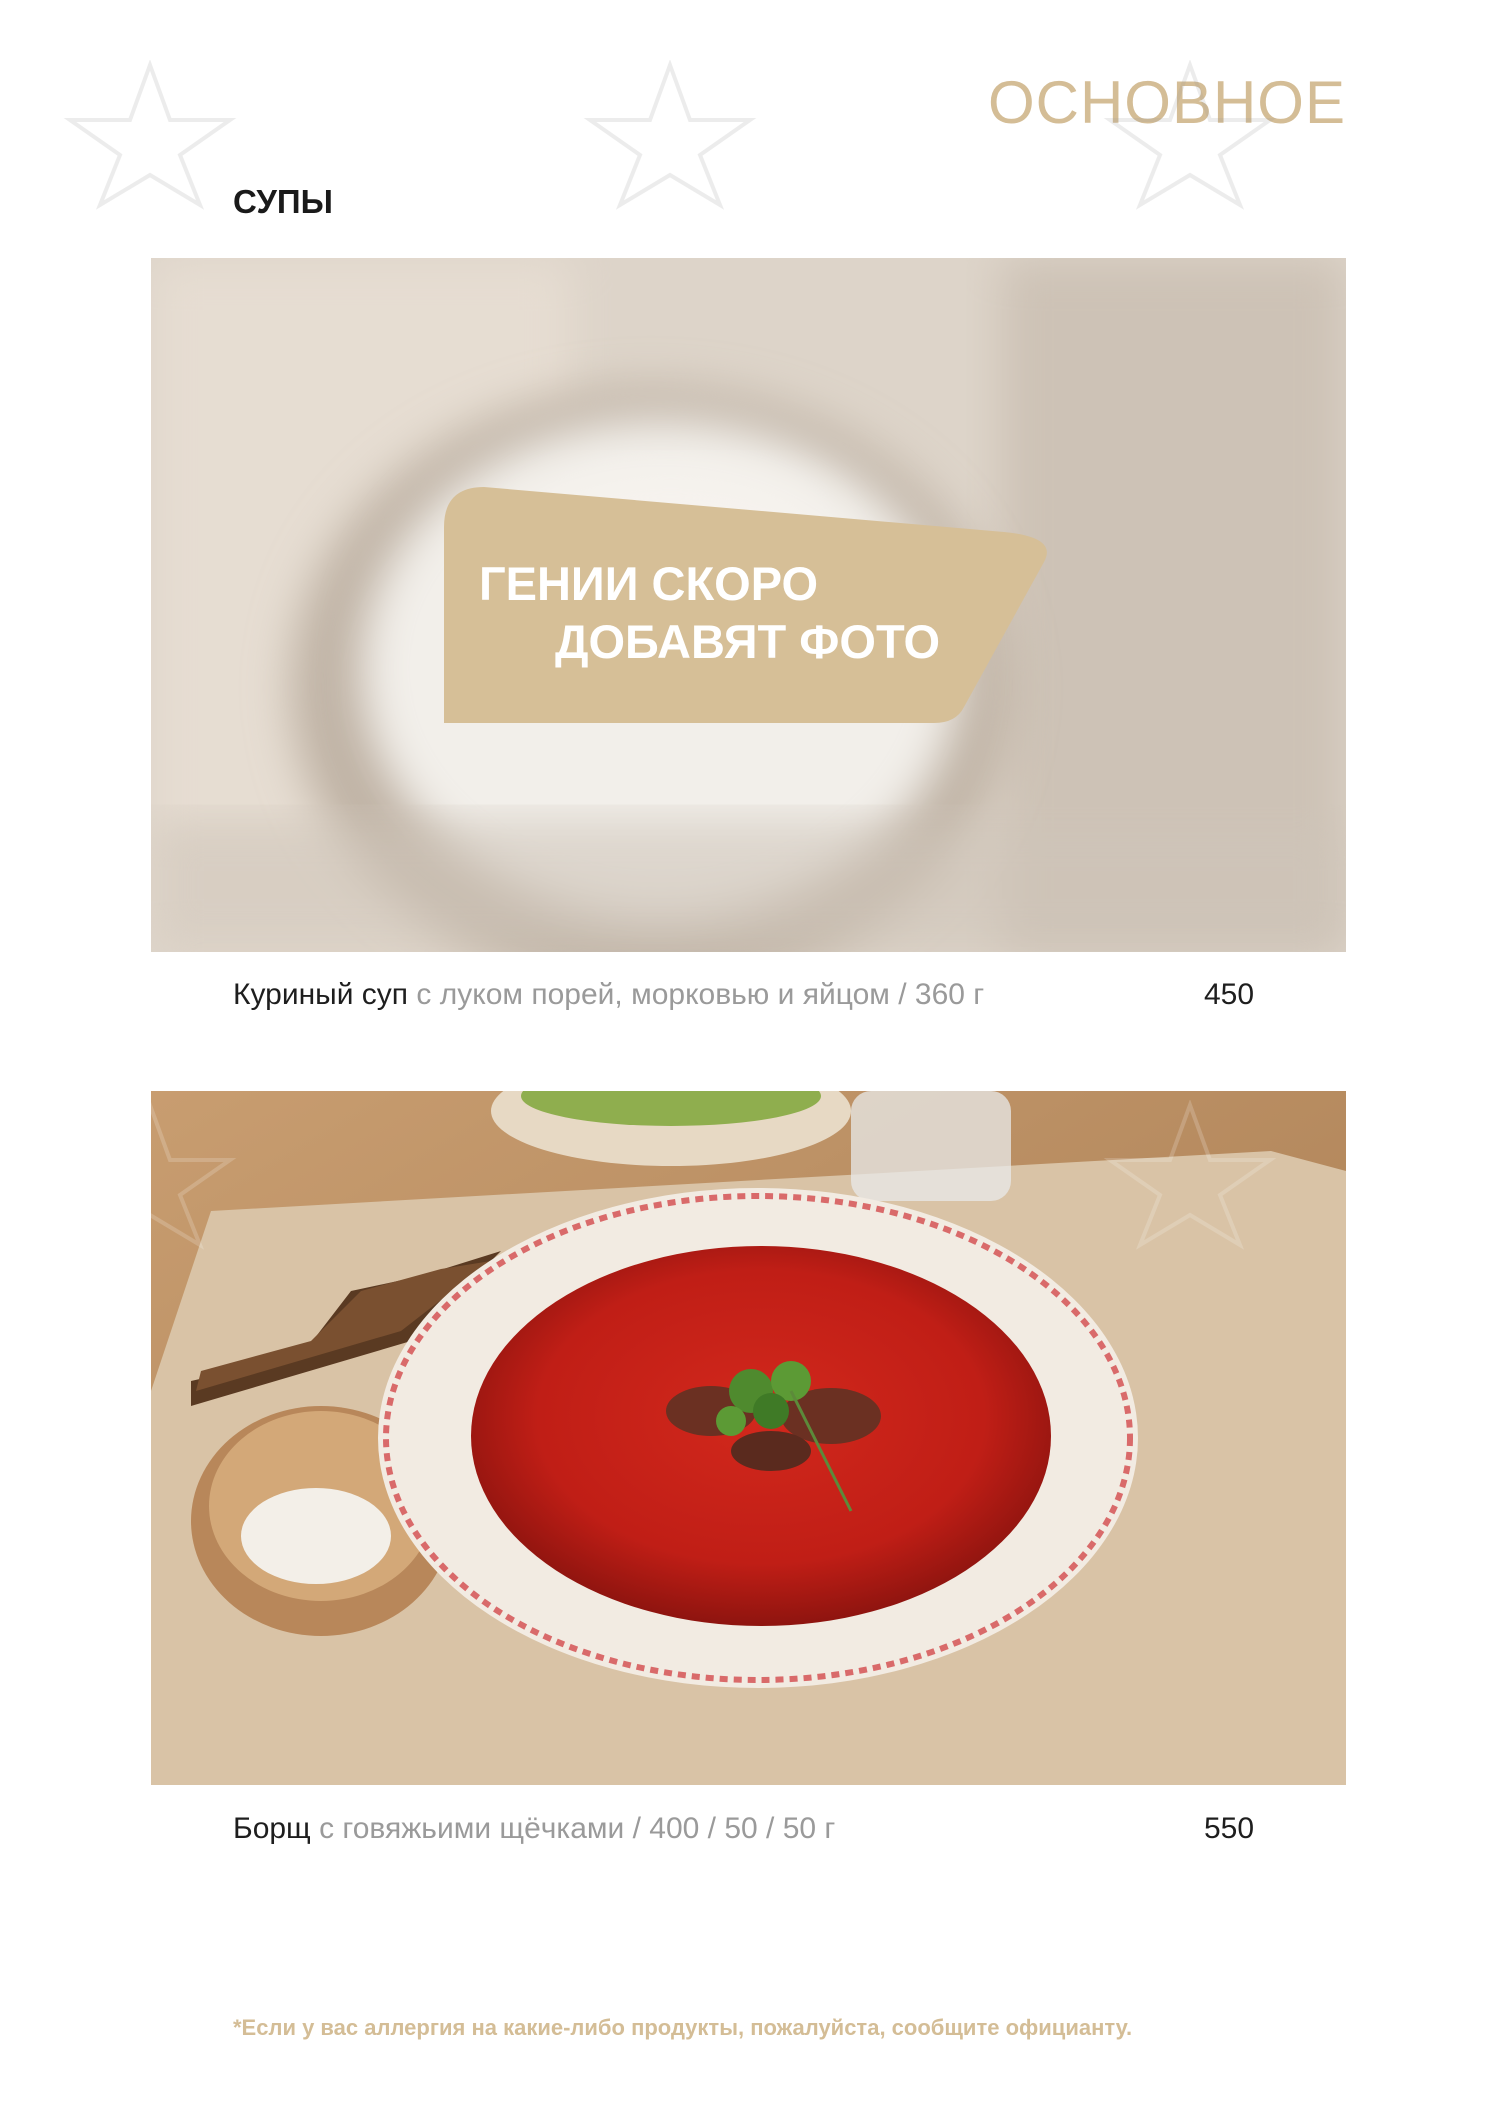 This screenshot has height=2119, width=1497. Describe the element at coordinates (283, 201) in the screenshot. I see `category-title: СУПЫ` at that location.